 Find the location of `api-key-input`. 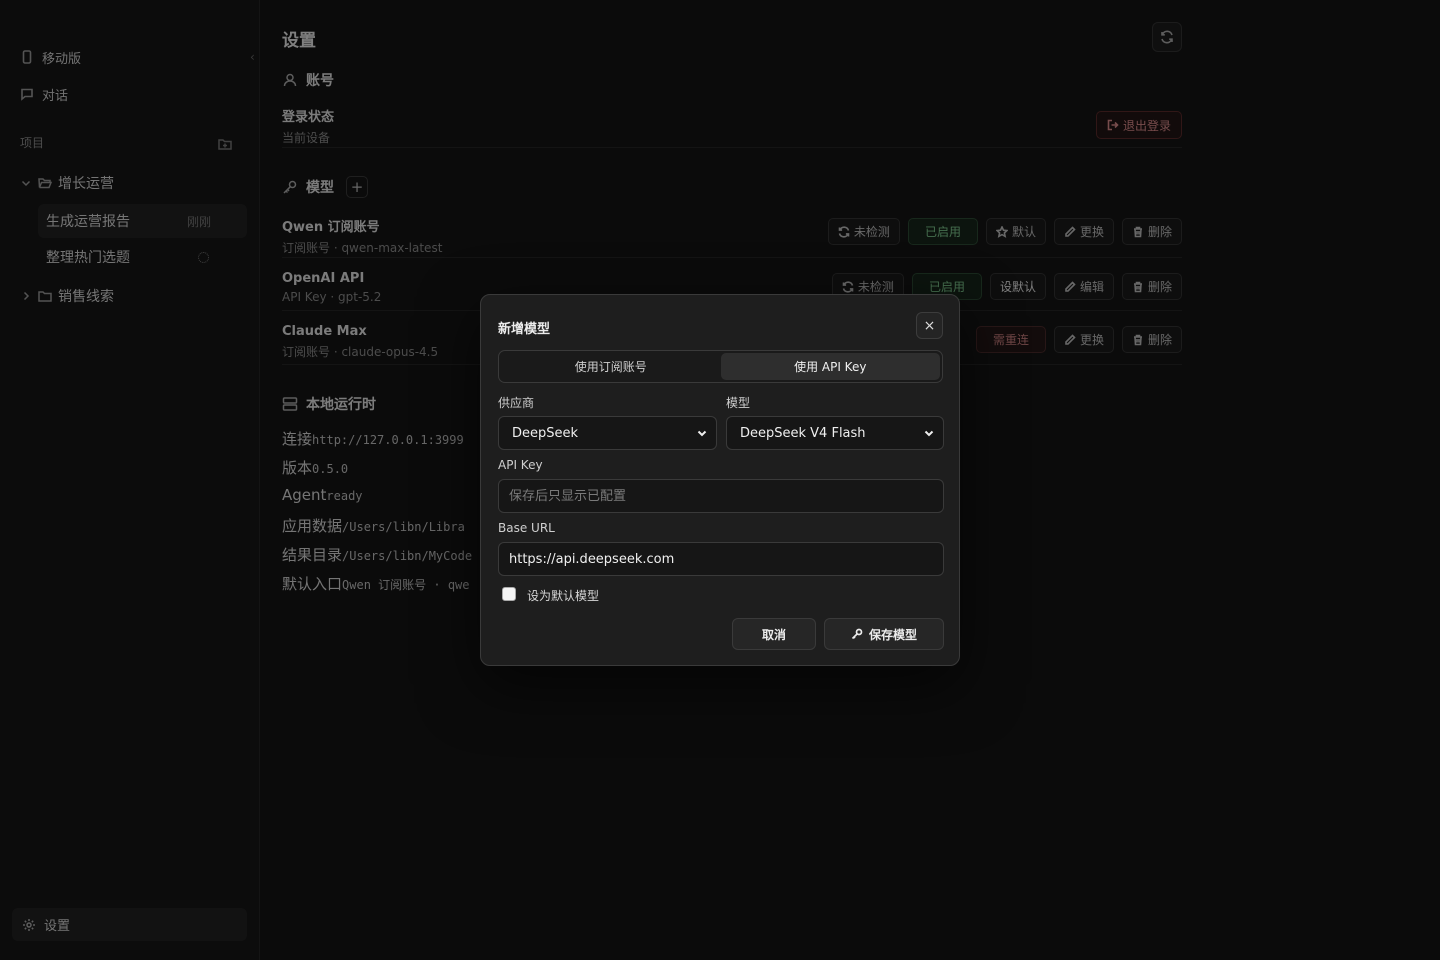

api-key-input is located at coordinates (721, 496).